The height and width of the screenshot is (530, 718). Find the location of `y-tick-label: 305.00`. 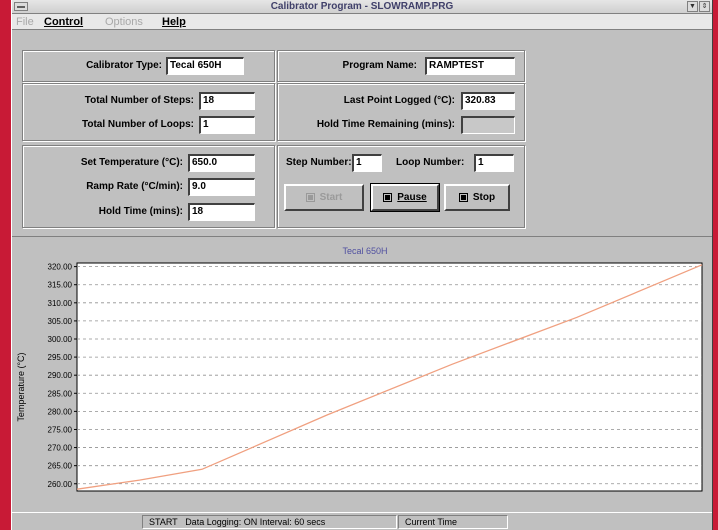

y-tick-label: 305.00 is located at coordinates (60, 321).